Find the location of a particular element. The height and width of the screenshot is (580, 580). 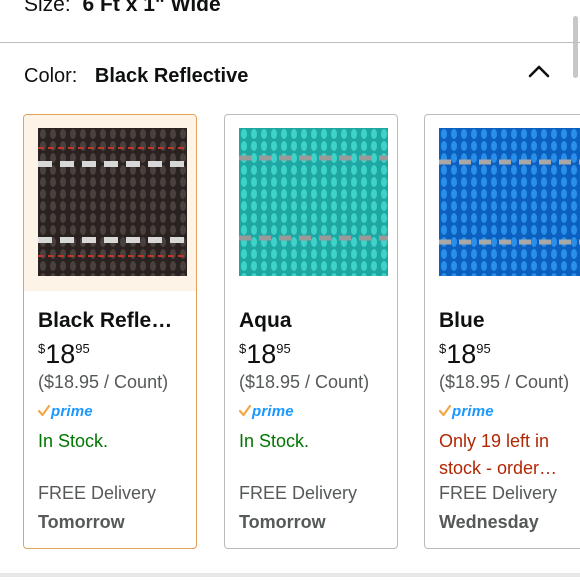

size-label: Size: is located at coordinates (47, 8).